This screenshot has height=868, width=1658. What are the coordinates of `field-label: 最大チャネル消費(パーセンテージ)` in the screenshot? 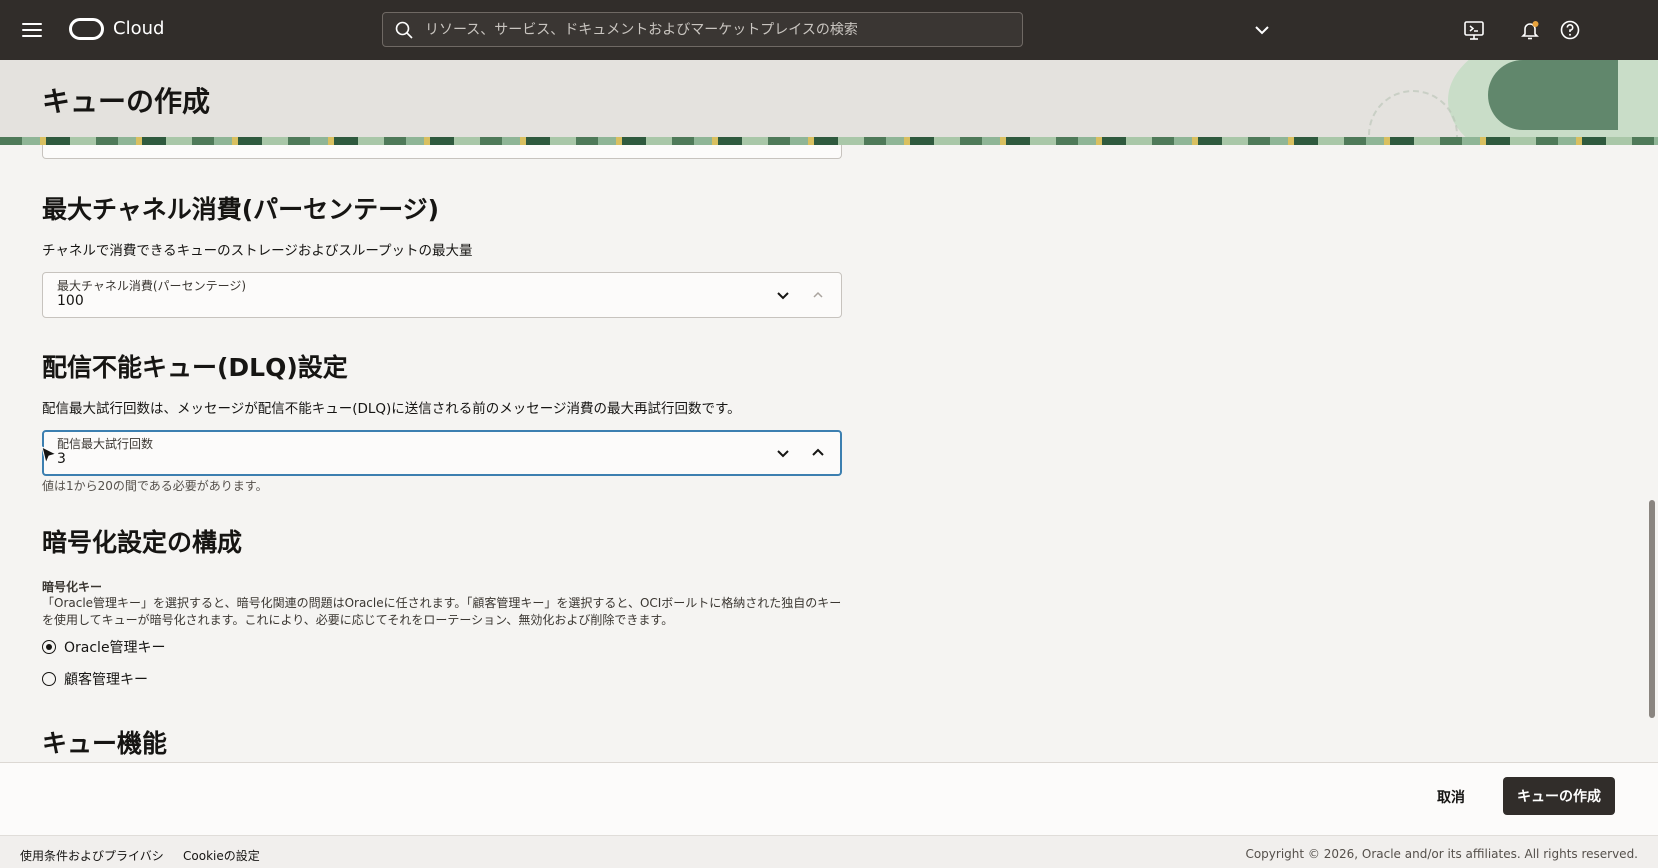 It's located at (152, 286).